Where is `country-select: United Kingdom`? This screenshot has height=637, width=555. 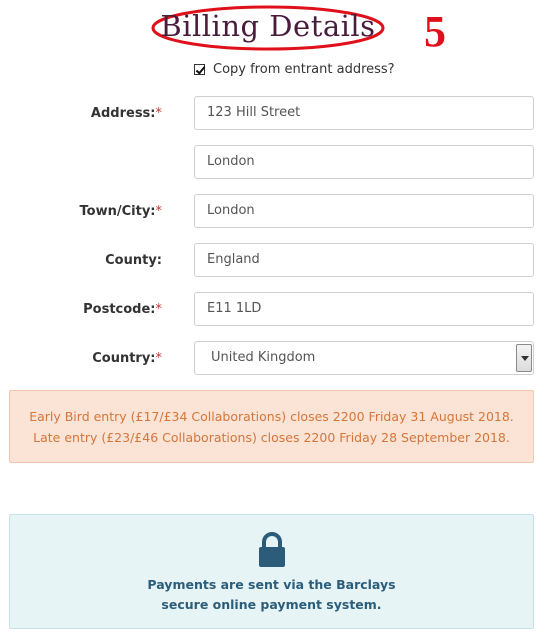
country-select: United Kingdom is located at coordinates (364, 358).